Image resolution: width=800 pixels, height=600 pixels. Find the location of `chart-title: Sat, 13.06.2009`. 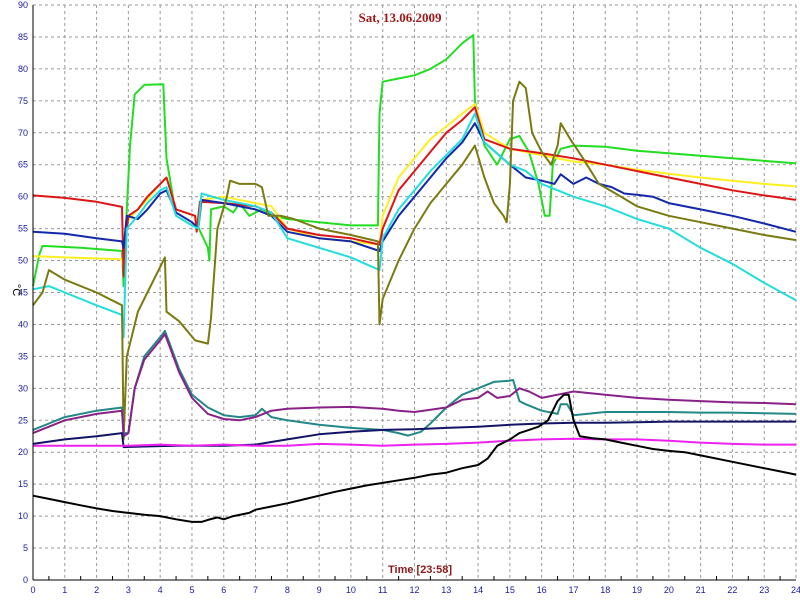

chart-title: Sat, 13.06.2009 is located at coordinates (400, 17).